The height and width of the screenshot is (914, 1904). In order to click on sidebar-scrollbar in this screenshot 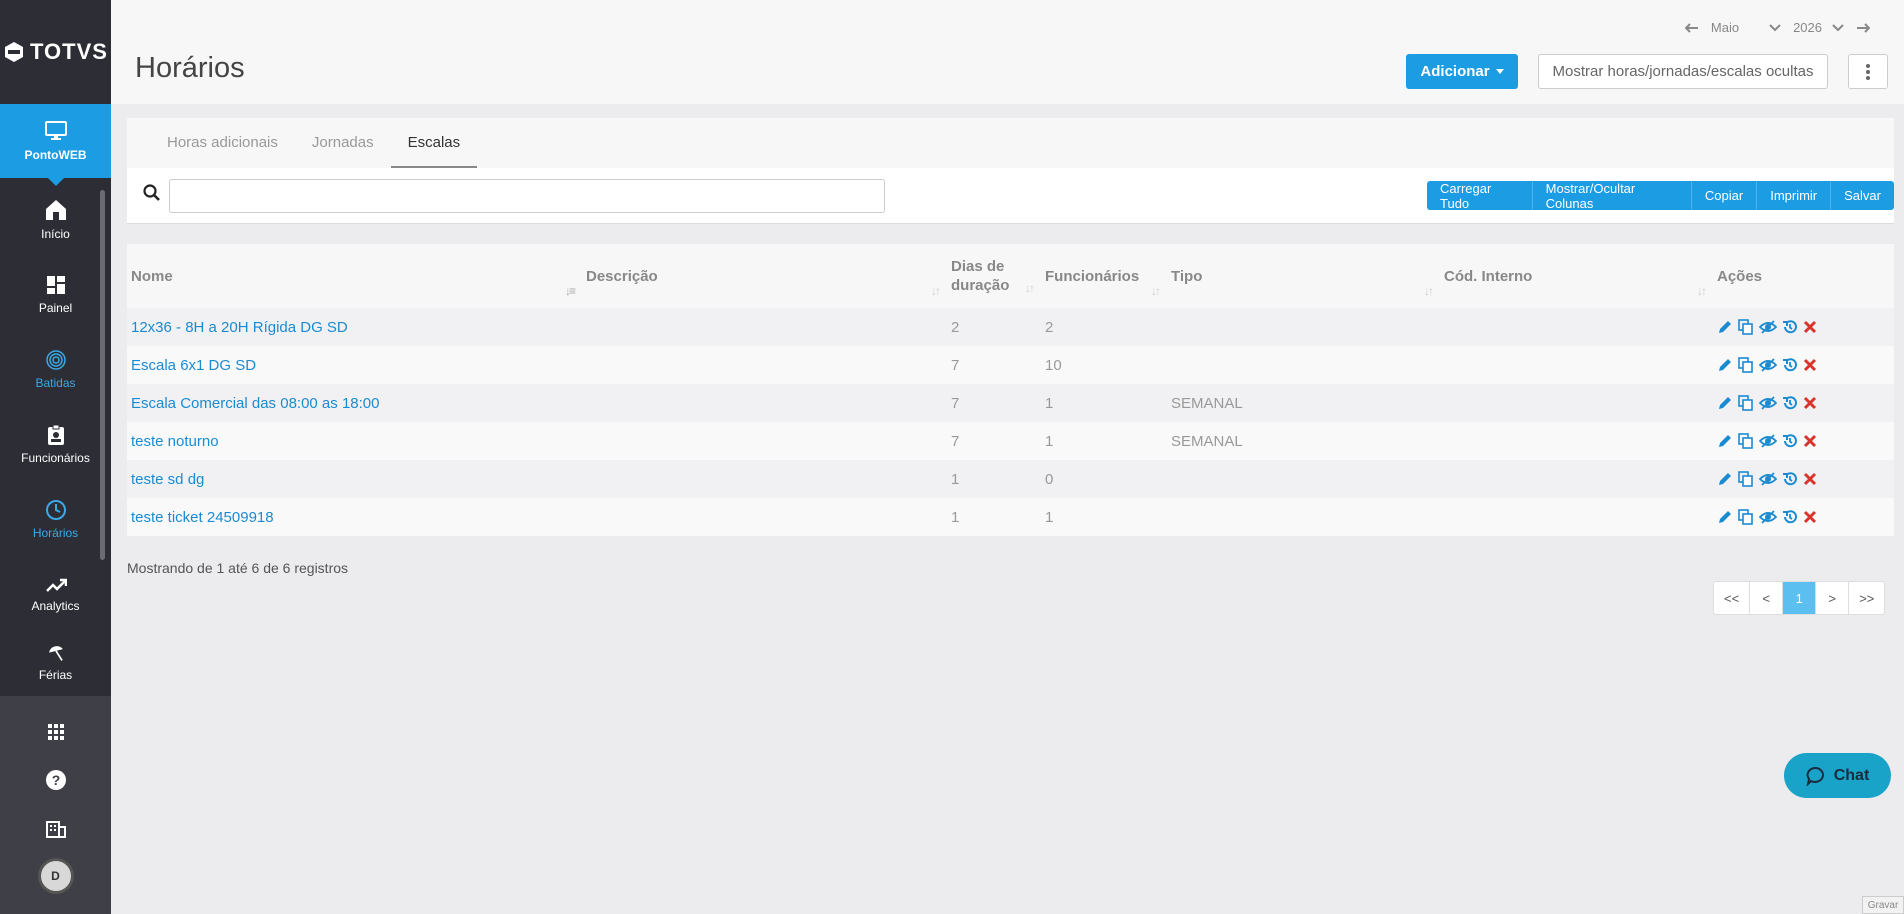, I will do `click(102, 375)`.